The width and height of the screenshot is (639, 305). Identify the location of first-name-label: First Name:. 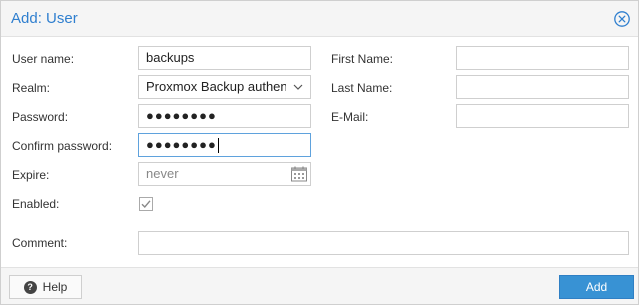
(362, 59).